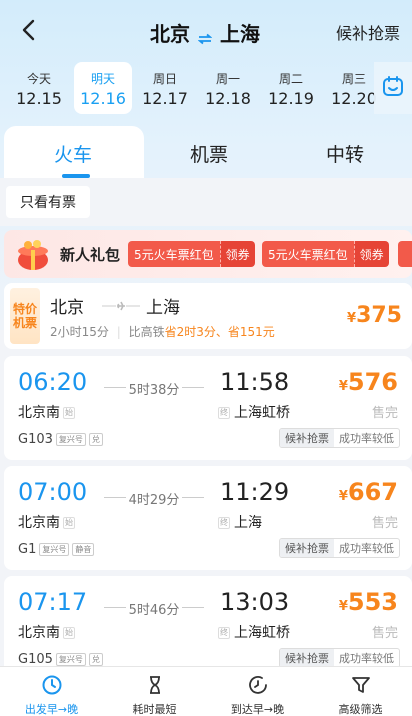 The height and width of the screenshot is (716, 412). What do you see at coordinates (83, 549) in the screenshot?
I see `train-tag: 静音` at bounding box center [83, 549].